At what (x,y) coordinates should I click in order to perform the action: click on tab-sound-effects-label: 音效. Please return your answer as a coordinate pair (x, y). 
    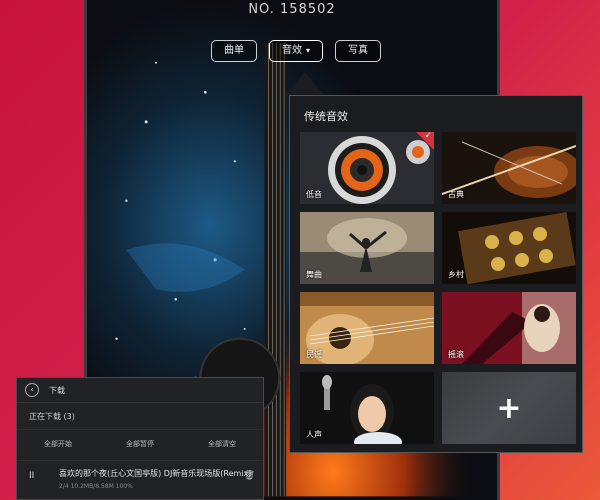
    Looking at the image, I should click on (292, 50).